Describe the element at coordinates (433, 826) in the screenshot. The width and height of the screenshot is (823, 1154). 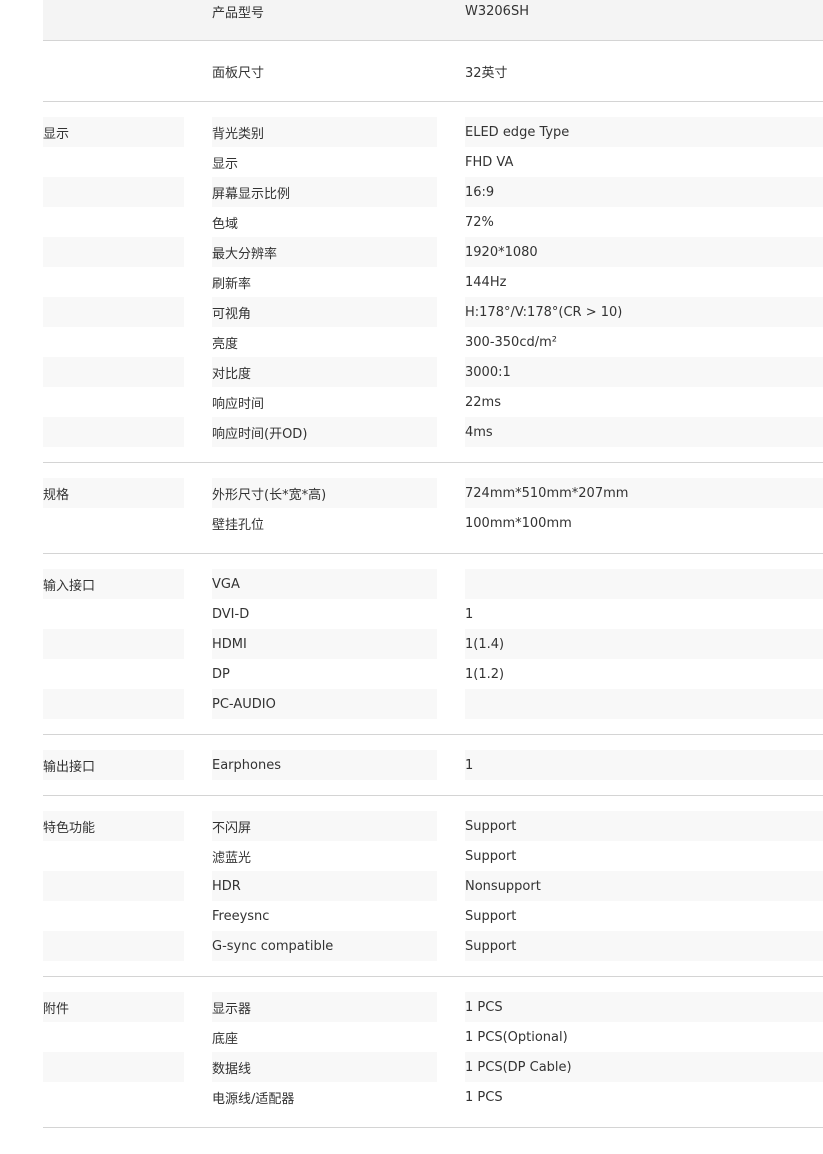
I see `spec-row: 特色功能 不闪屏 Support` at that location.